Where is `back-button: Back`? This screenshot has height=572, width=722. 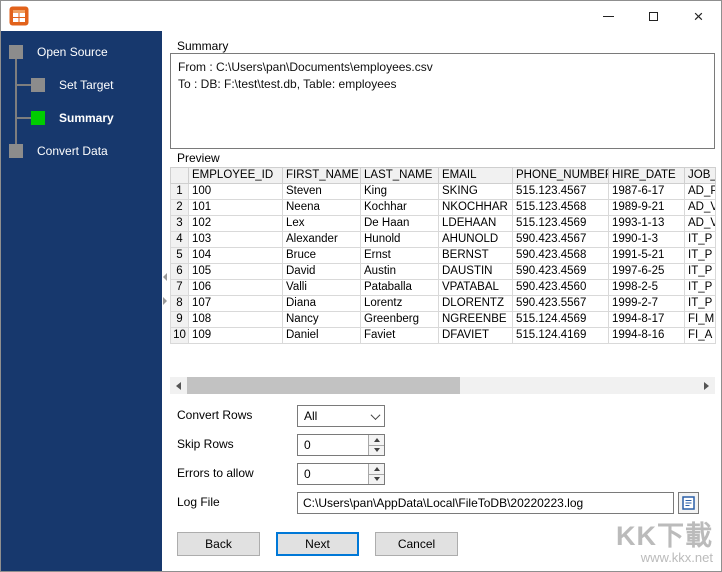
back-button: Back is located at coordinates (218, 544).